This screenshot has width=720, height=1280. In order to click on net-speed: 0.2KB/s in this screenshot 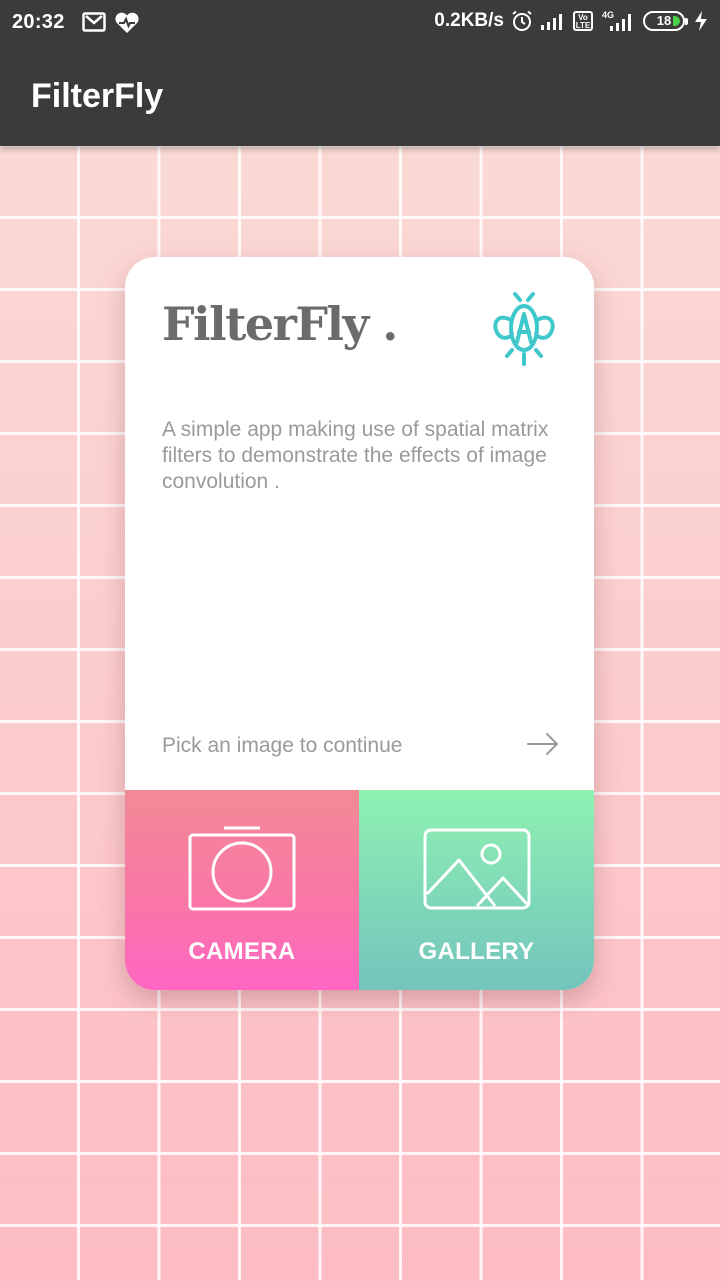, I will do `click(469, 20)`.